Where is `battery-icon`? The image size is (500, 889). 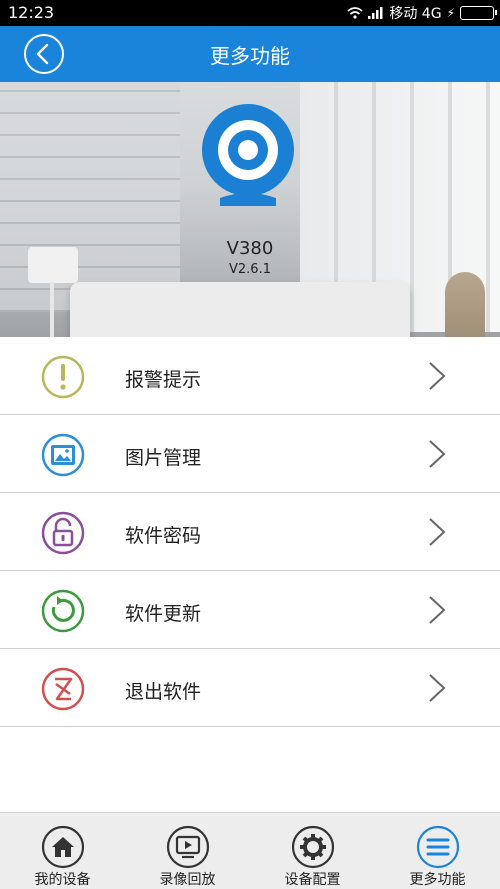 battery-icon is located at coordinates (478, 13).